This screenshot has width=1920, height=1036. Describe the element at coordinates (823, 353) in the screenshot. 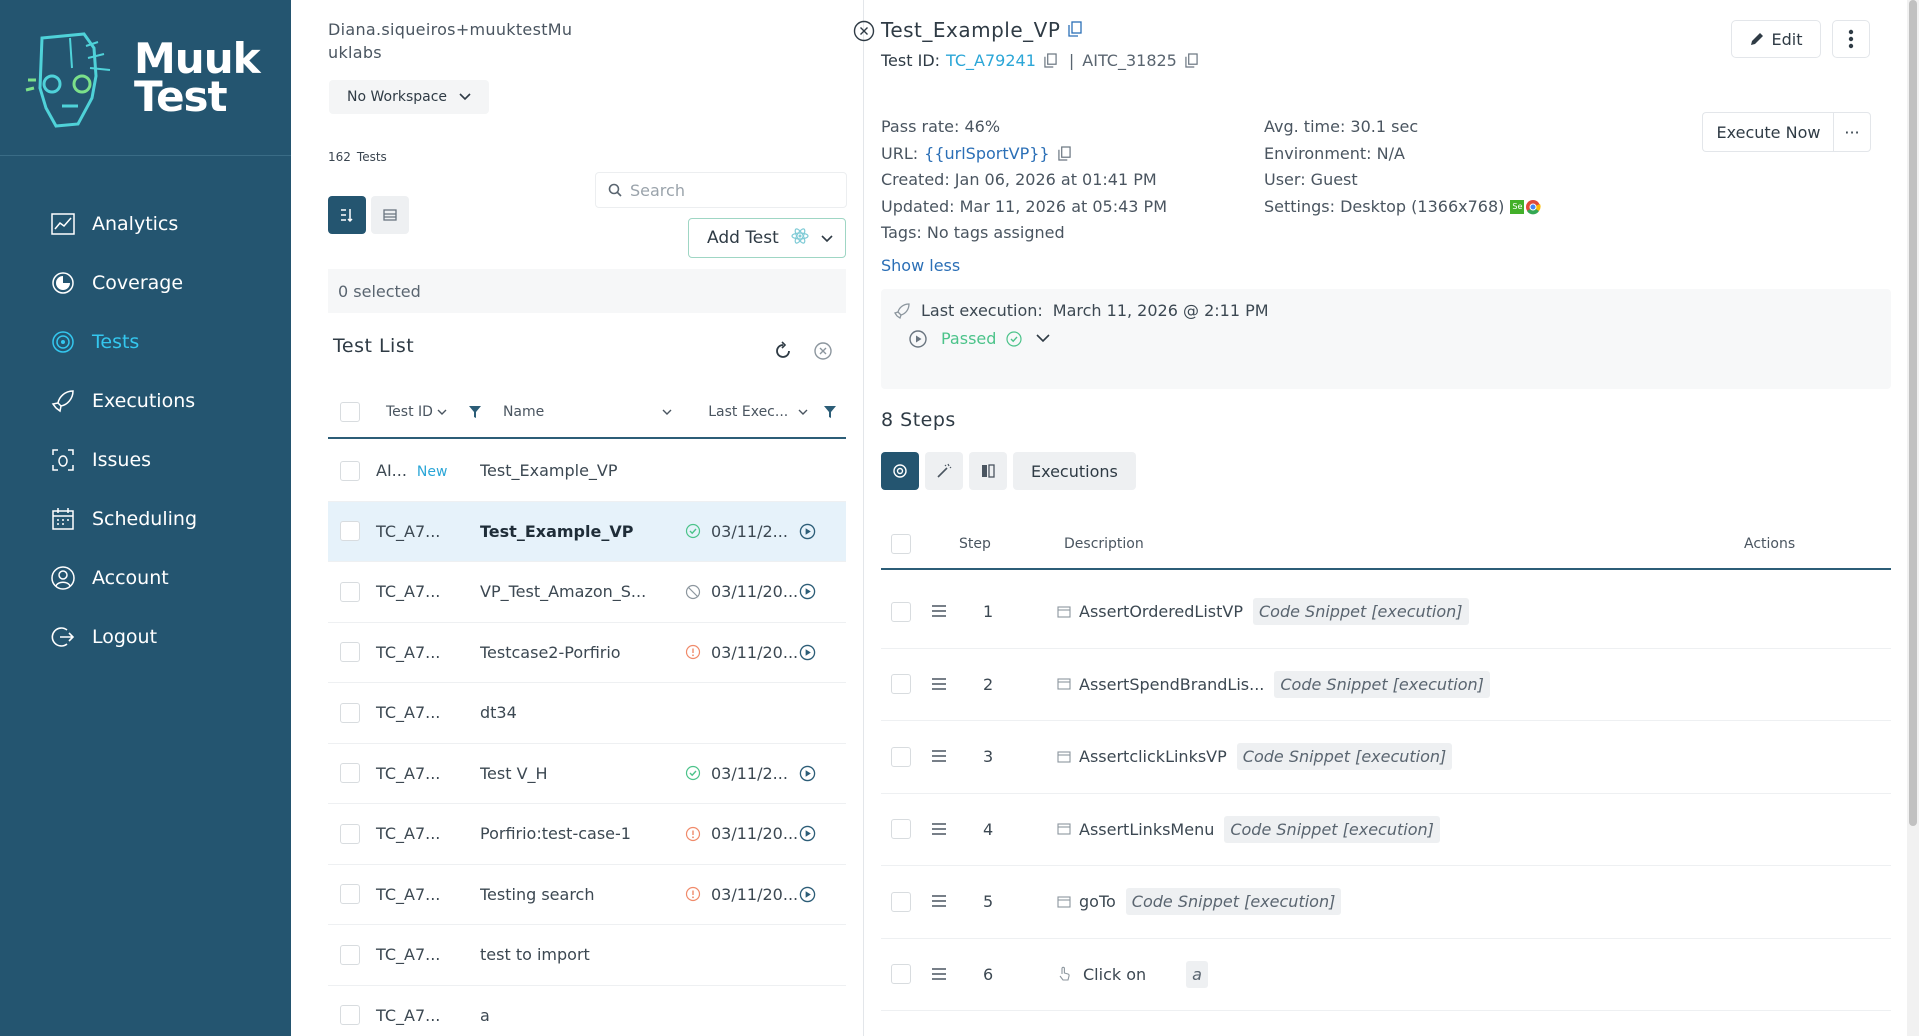

I see `clear-filters-icon` at that location.